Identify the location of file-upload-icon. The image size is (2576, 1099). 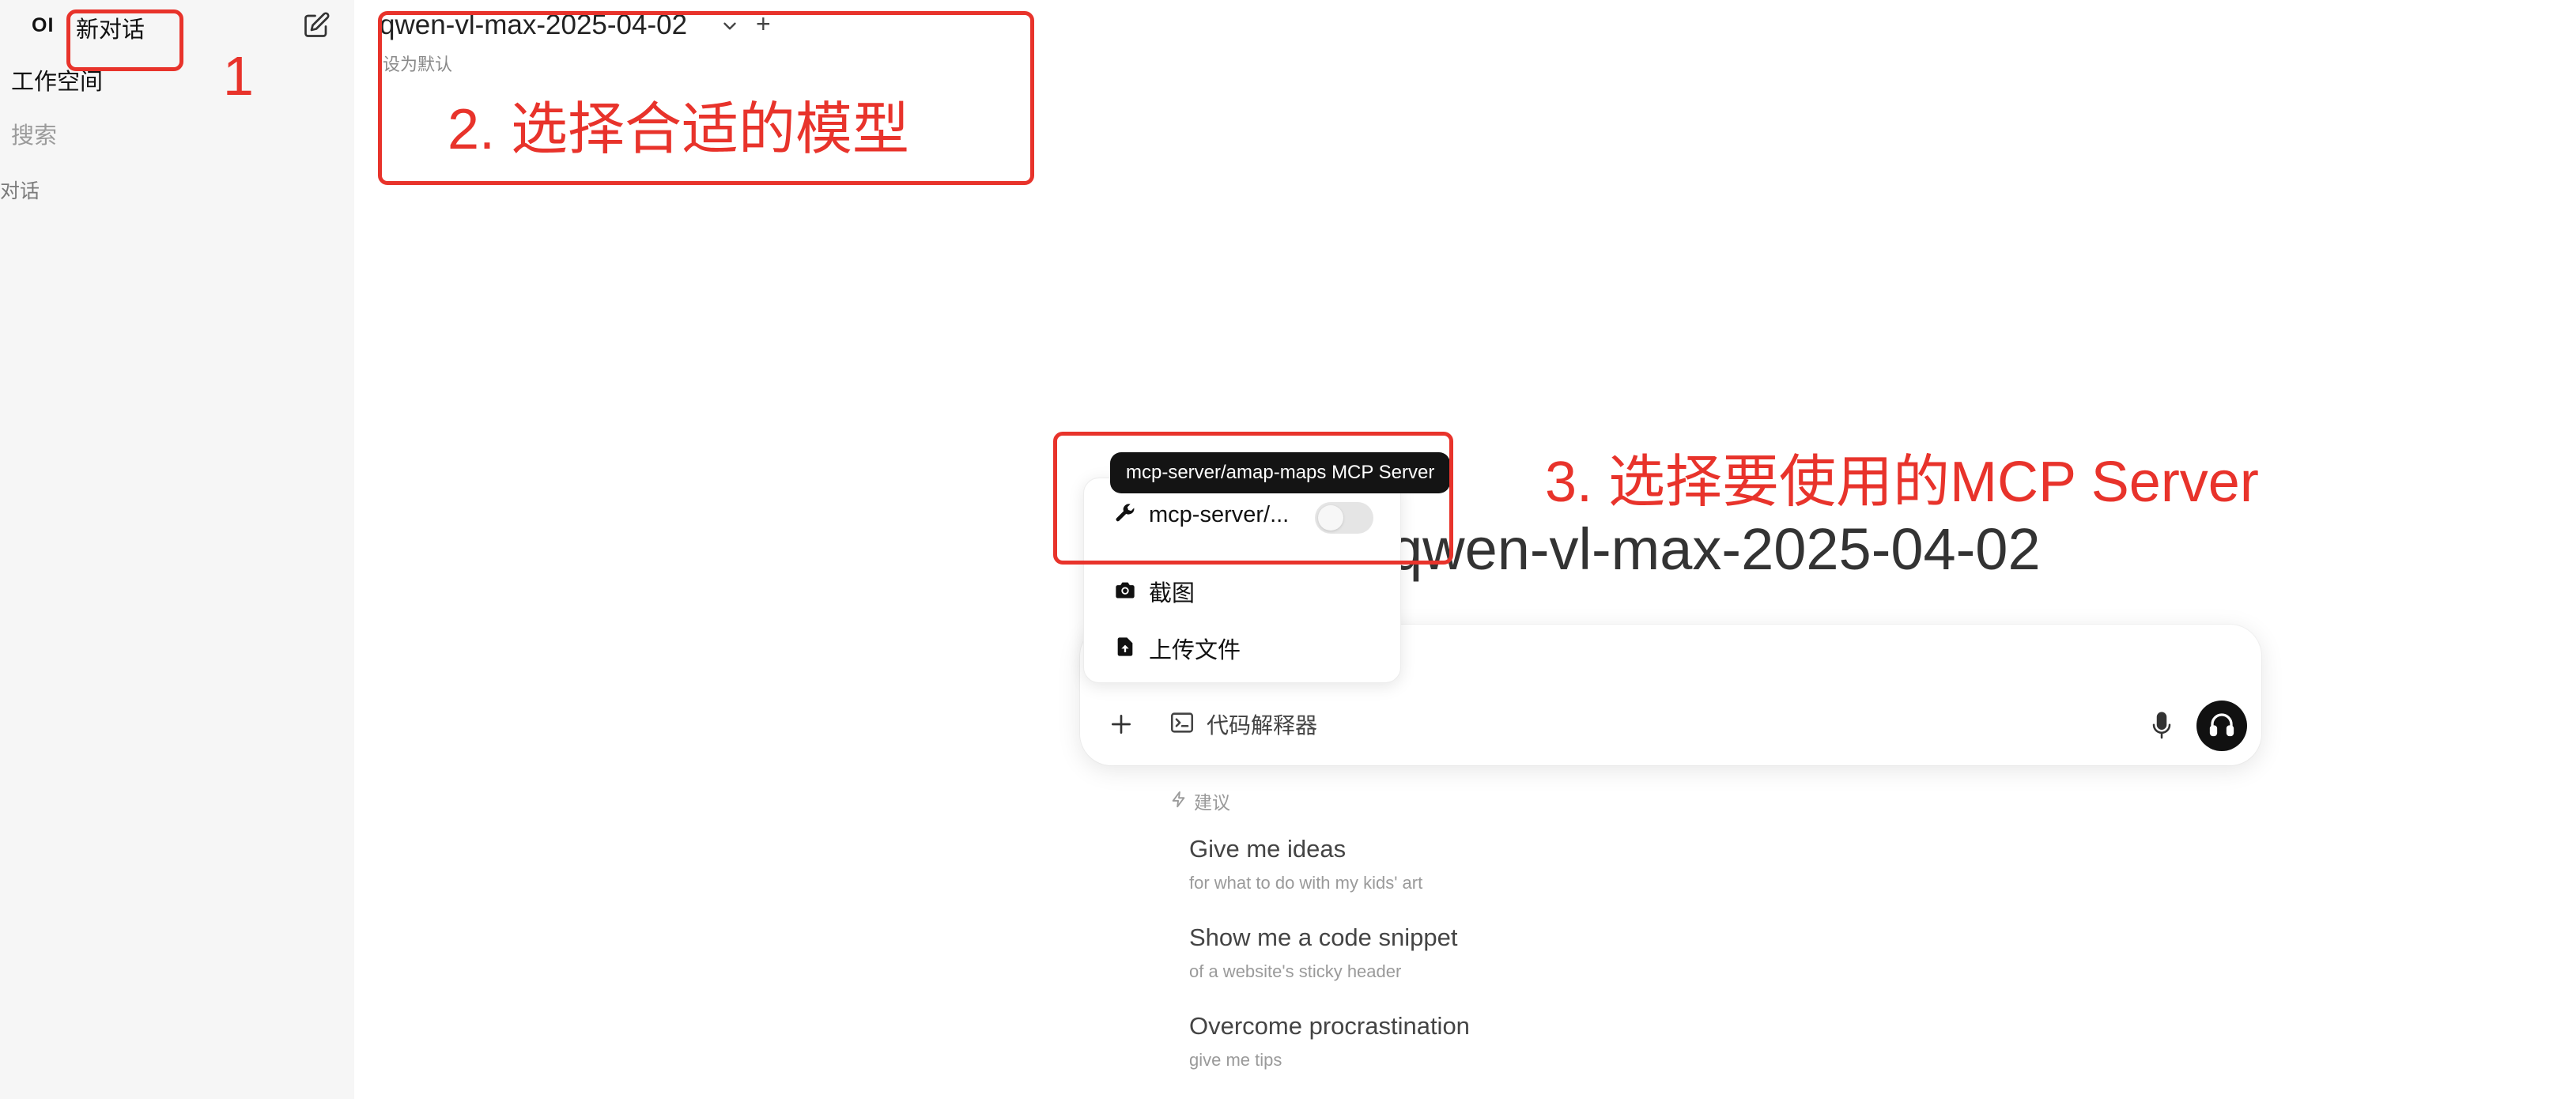
(1125, 649).